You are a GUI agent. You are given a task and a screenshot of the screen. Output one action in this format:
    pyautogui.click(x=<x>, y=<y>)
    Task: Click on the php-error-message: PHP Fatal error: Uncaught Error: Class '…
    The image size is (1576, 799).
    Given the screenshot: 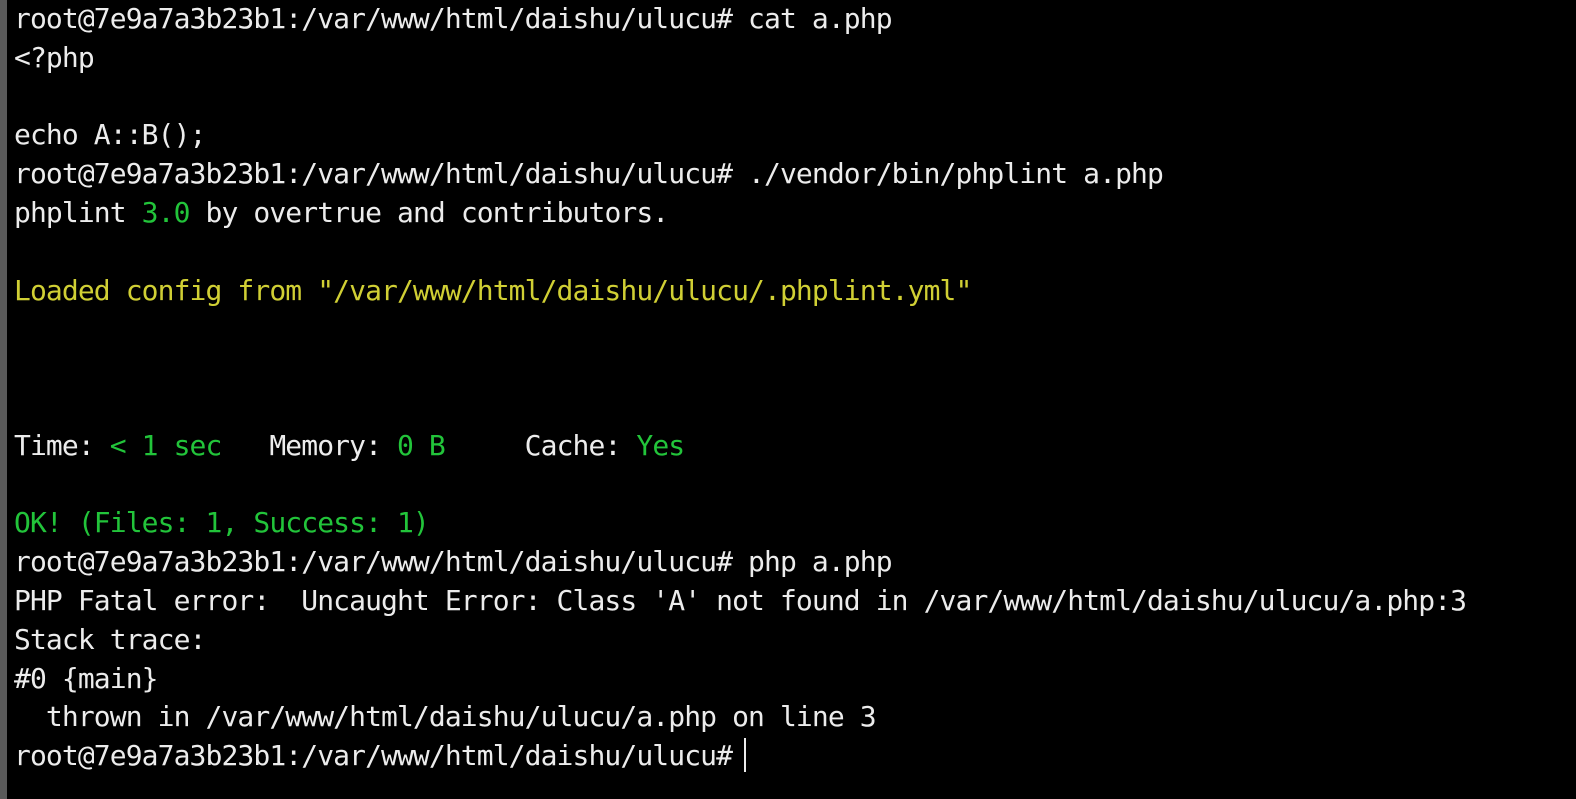 What is the action you would take?
    pyautogui.click(x=740, y=600)
    